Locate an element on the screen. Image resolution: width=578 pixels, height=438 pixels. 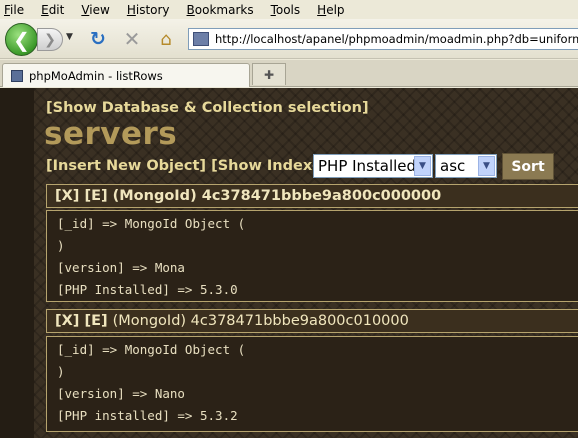
menu-file: File is located at coordinates (14, 10).